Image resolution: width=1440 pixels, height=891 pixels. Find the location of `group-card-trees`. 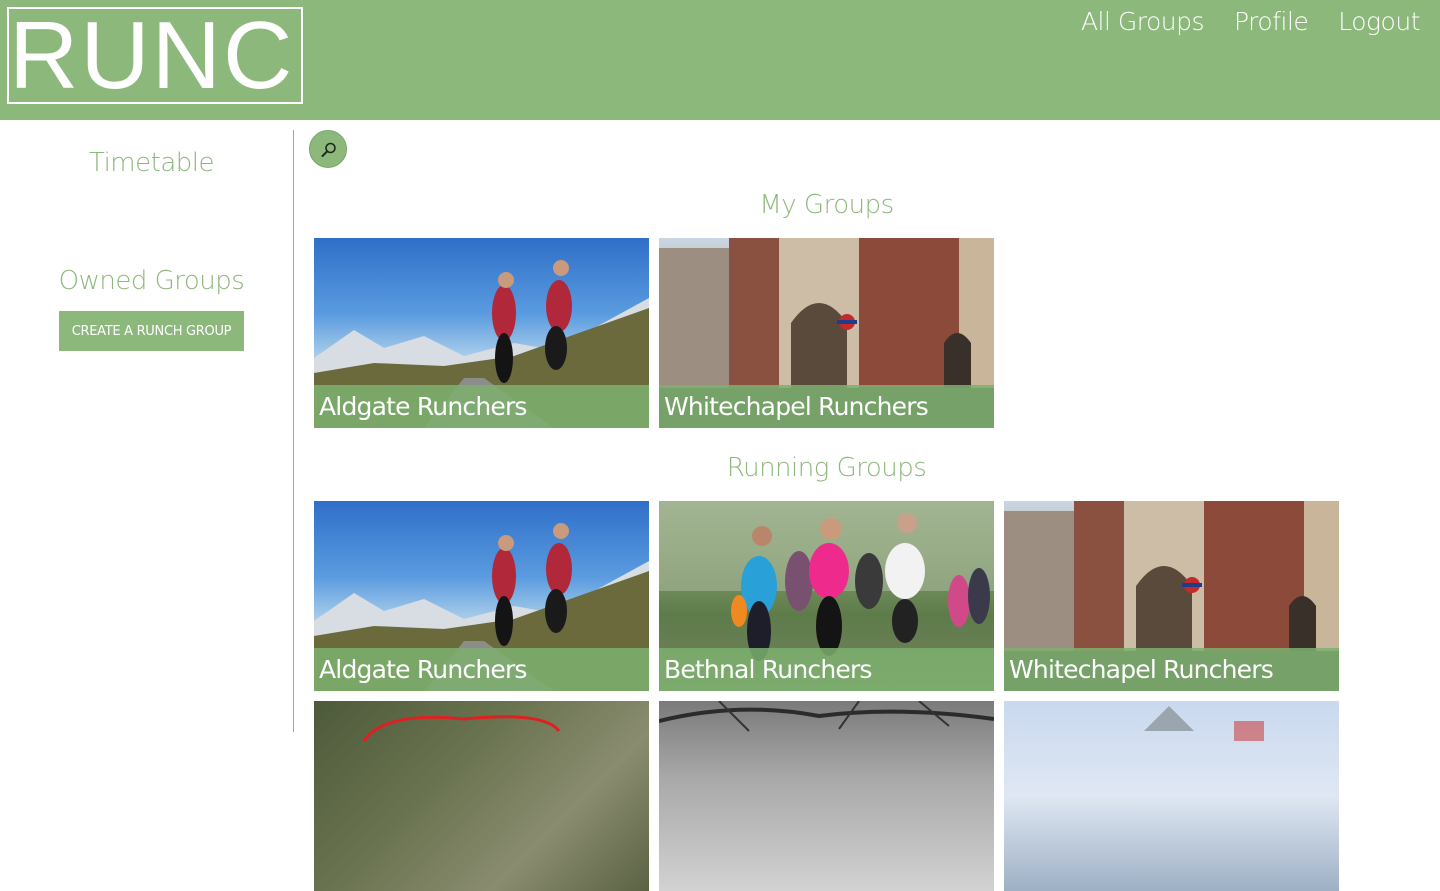

group-card-trees is located at coordinates (826, 796).